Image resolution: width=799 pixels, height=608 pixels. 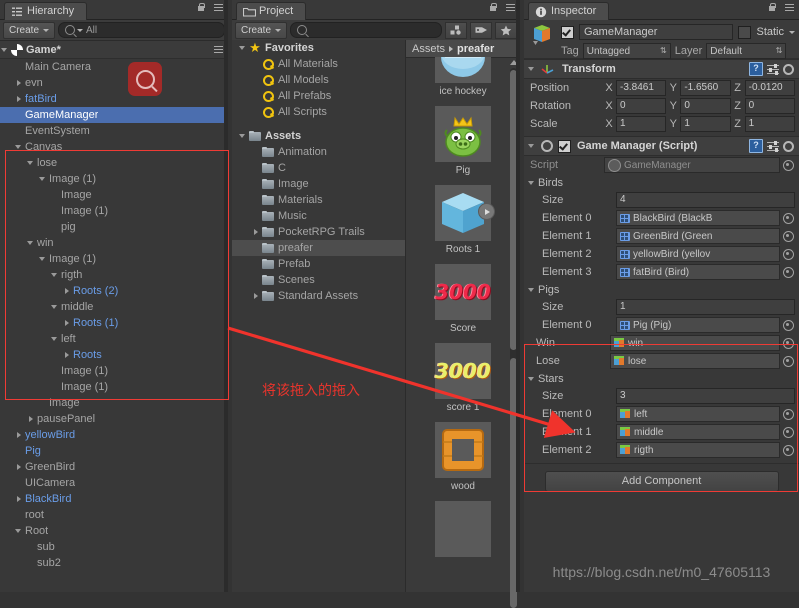 I want to click on asset-item: wood, so click(x=463, y=457).